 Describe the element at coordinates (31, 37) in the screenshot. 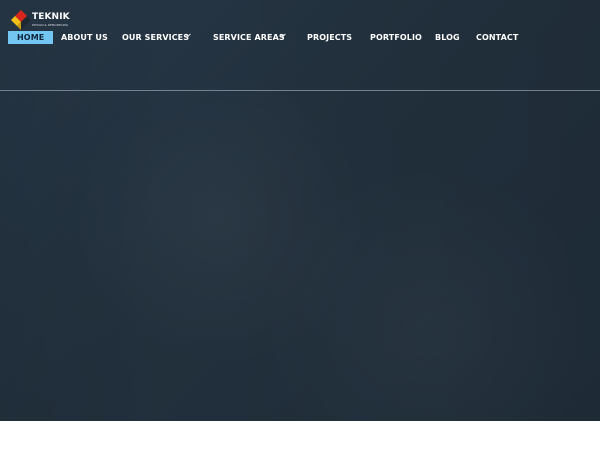

I see `nav-home-link: HOME` at that location.